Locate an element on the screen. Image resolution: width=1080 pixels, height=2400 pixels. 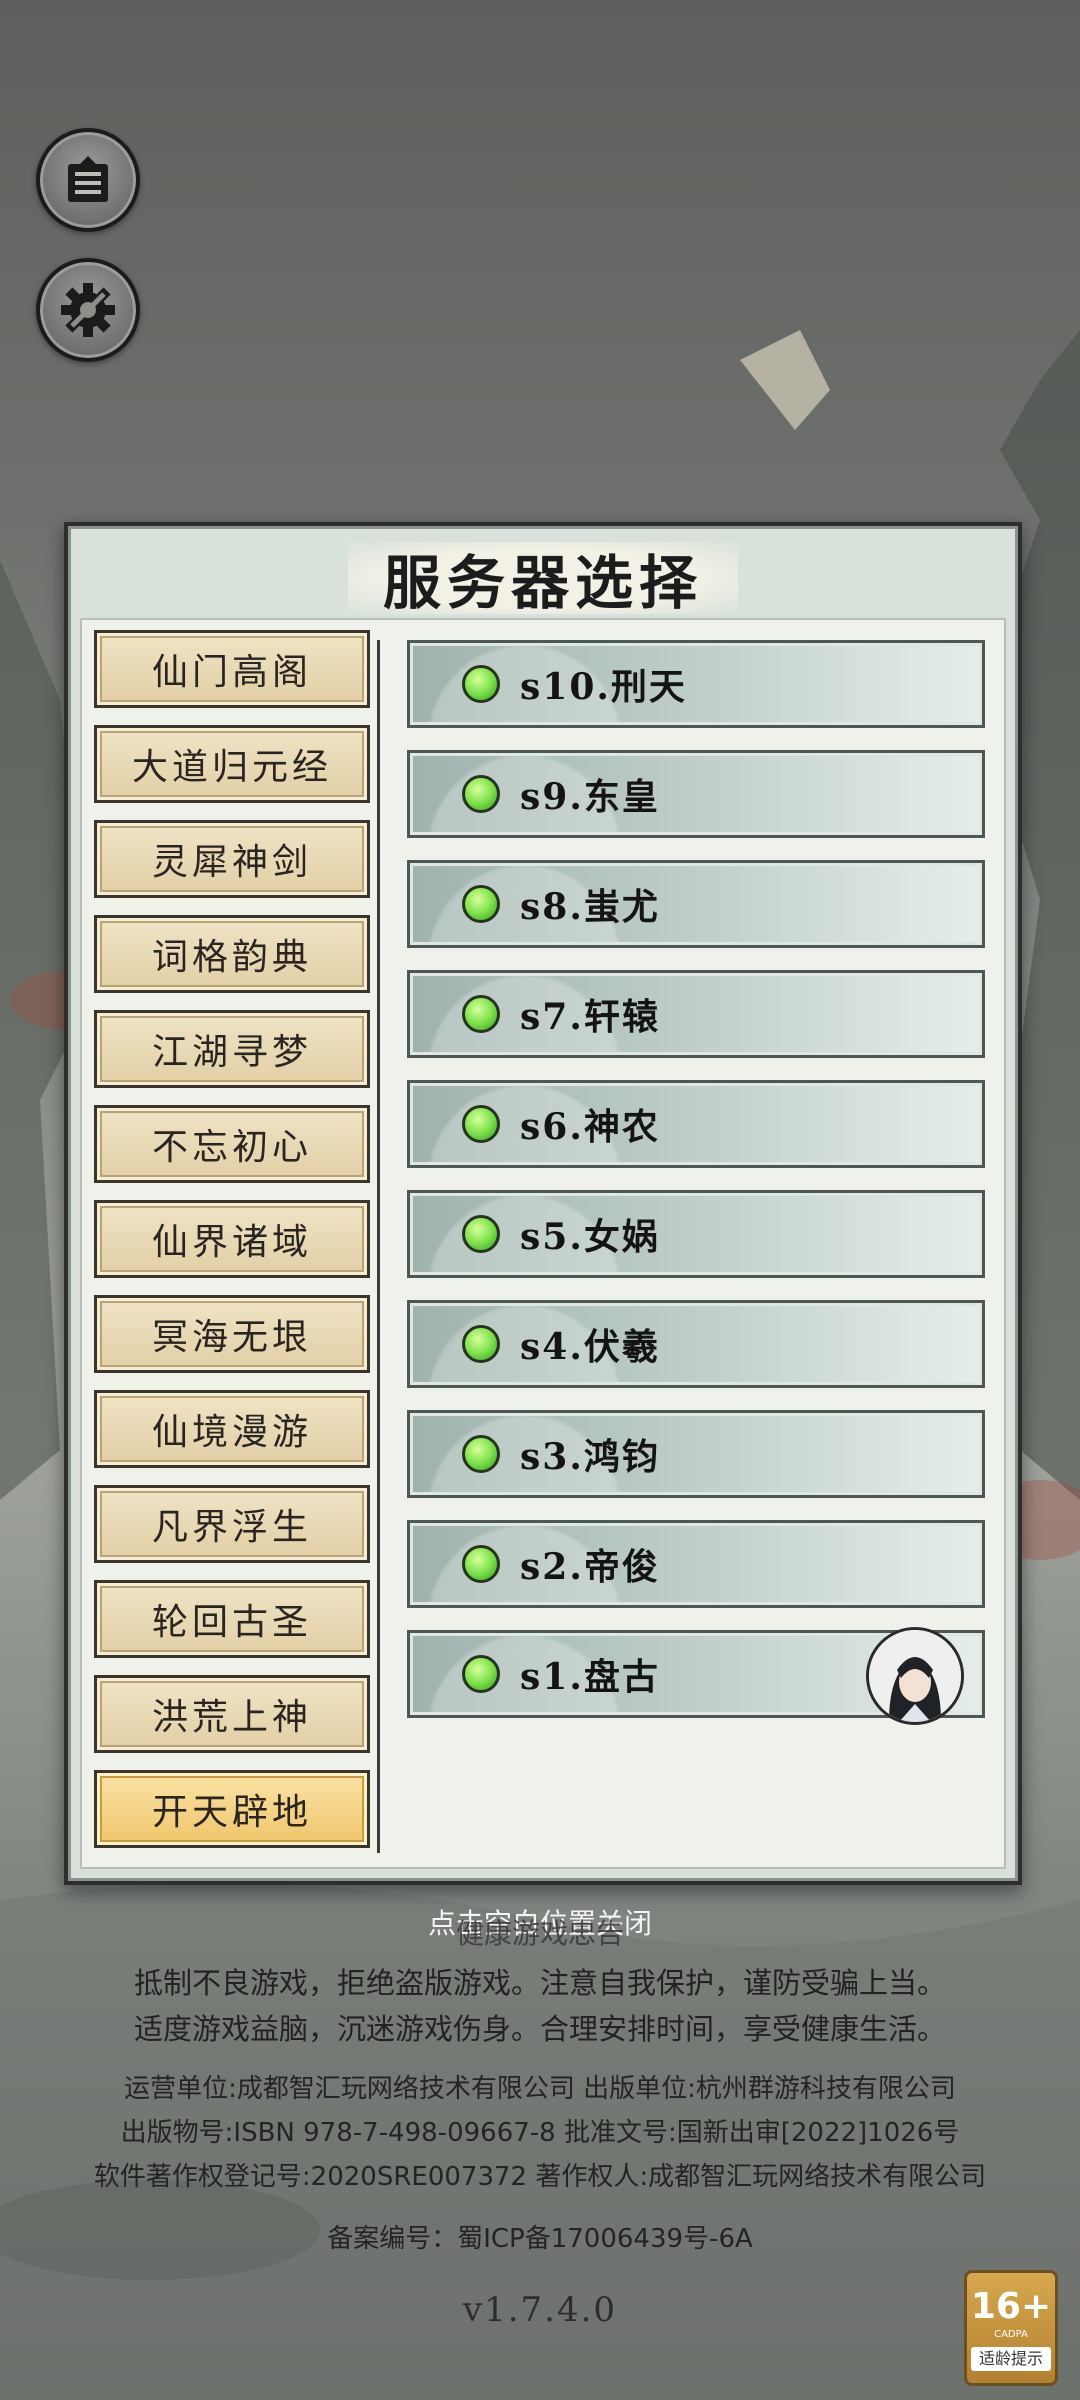
panel-title: 服务器选择 is located at coordinates (543, 579).